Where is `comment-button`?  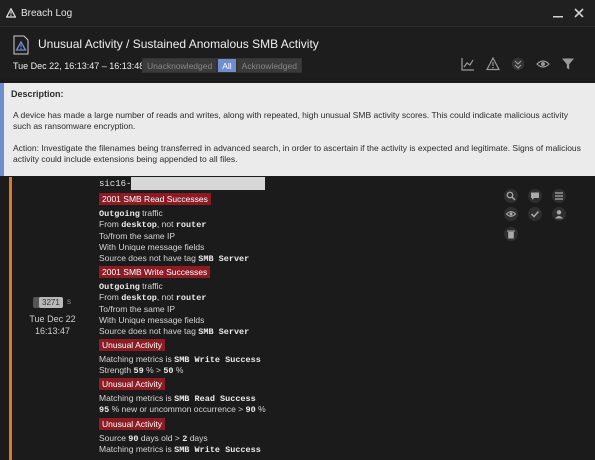 comment-button is located at coordinates (535, 196).